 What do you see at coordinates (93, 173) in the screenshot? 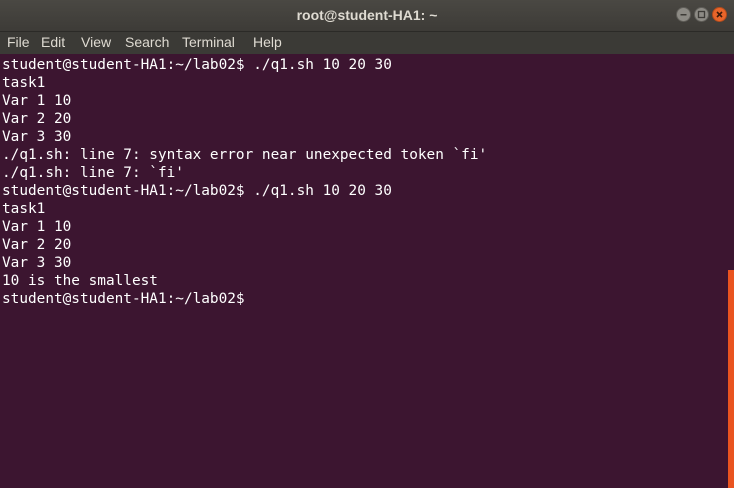
I see `terminal-line: ./q1.sh: line 7: `fi'` at bounding box center [93, 173].